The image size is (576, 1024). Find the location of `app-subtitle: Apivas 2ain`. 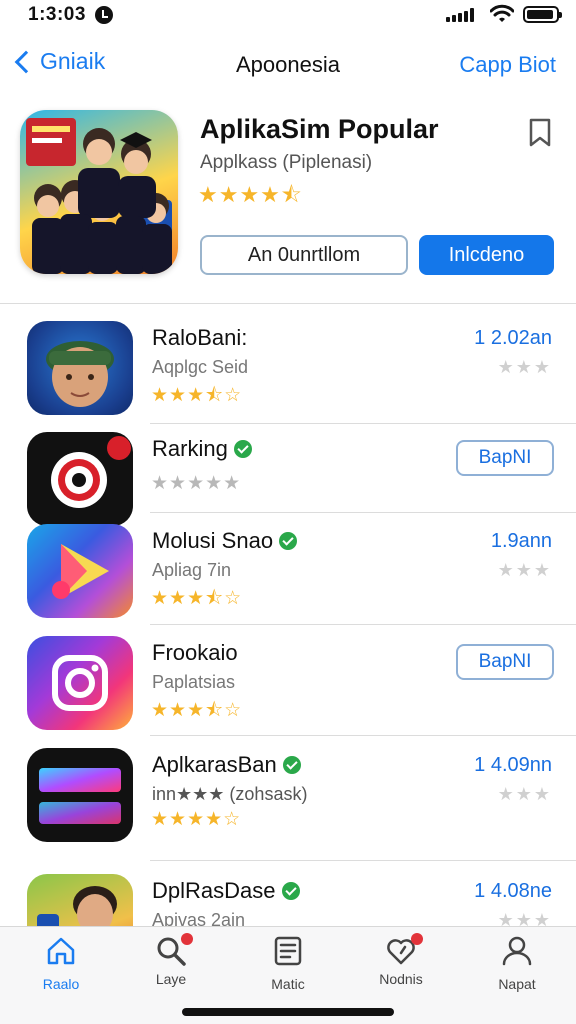

app-subtitle: Apivas 2ain is located at coordinates (199, 918).